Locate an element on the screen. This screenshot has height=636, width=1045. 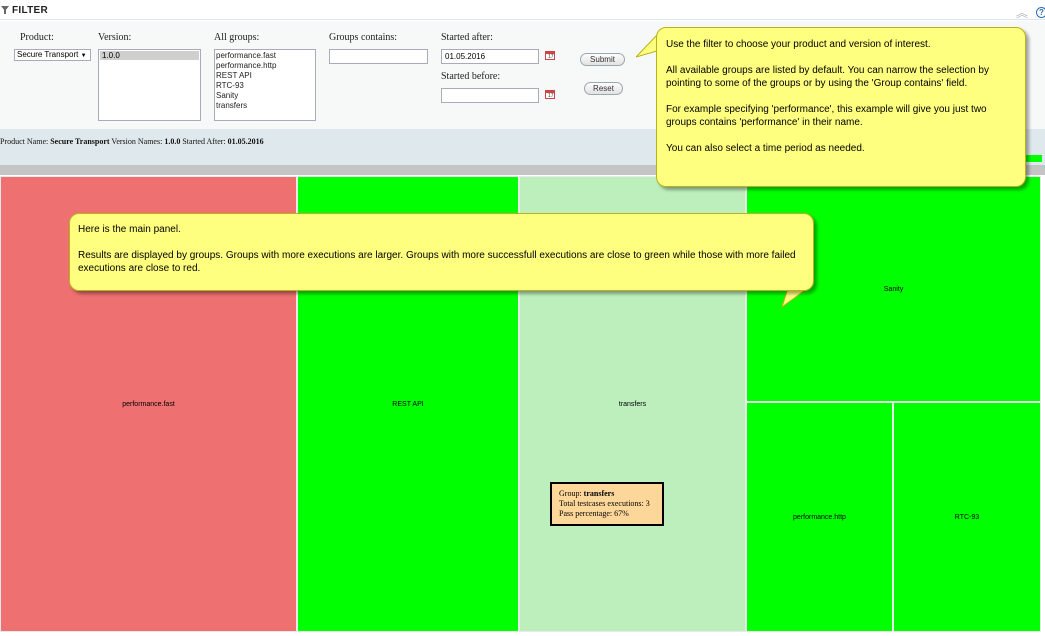
summary-product-label: Product Name: is located at coordinates (24, 141).